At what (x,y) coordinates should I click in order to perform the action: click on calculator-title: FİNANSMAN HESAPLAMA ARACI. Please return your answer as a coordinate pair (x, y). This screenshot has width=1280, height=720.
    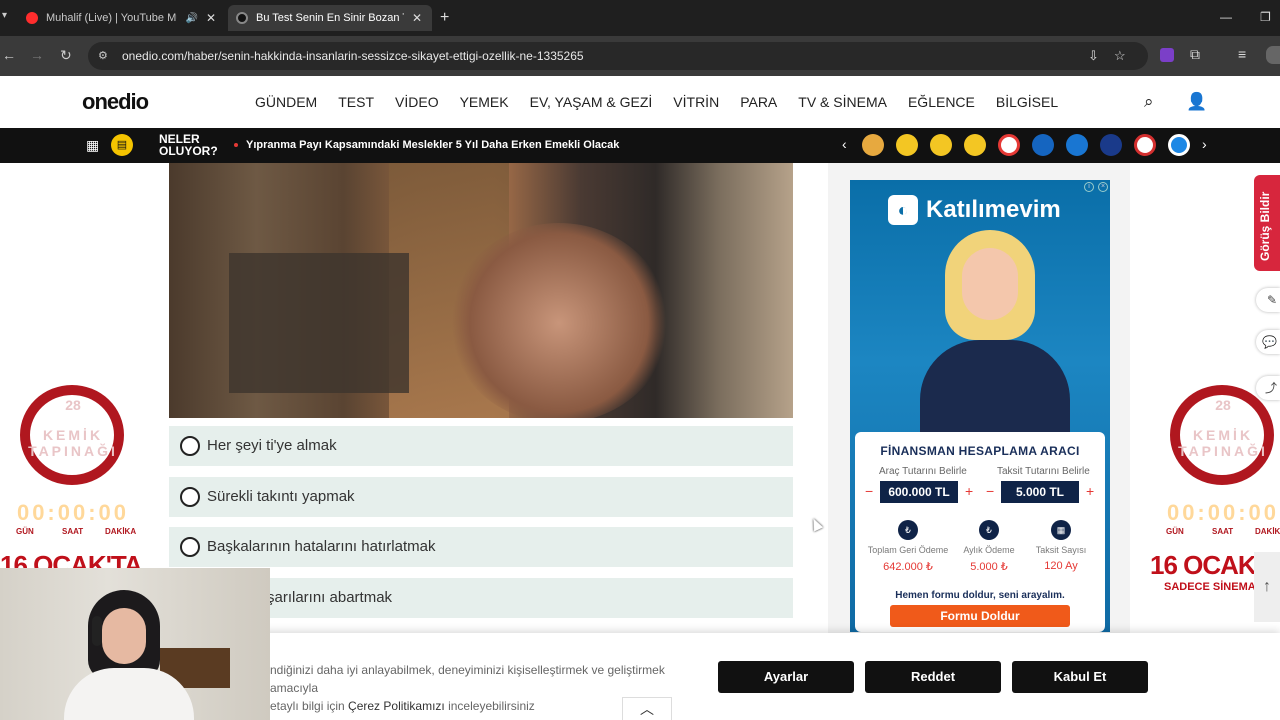
    Looking at the image, I should click on (980, 451).